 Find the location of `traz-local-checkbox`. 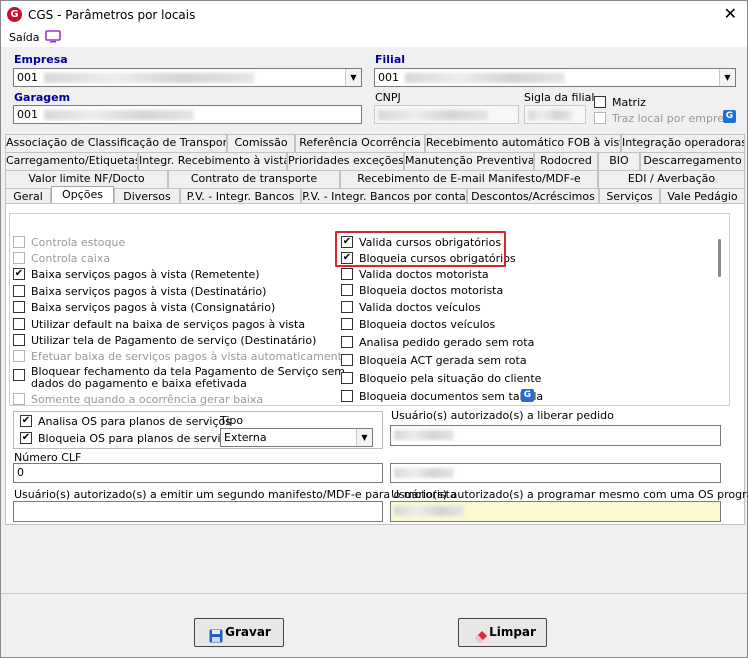

traz-local-checkbox is located at coordinates (600, 118).